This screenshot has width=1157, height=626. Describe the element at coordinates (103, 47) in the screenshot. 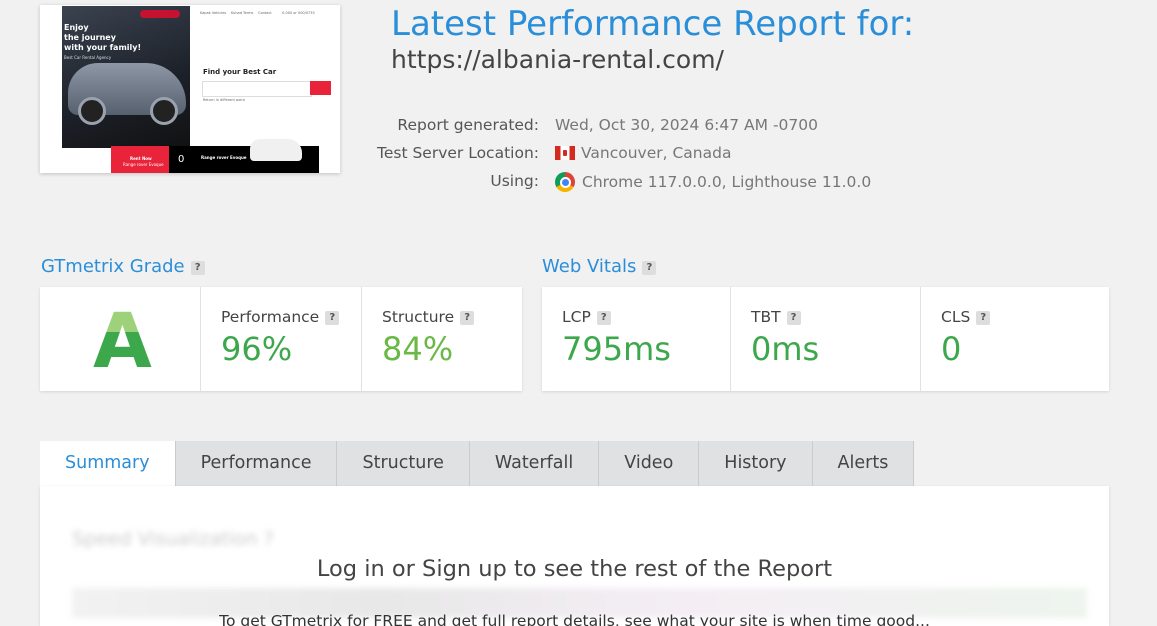

I see `thumb-hero-line: with your family!` at that location.